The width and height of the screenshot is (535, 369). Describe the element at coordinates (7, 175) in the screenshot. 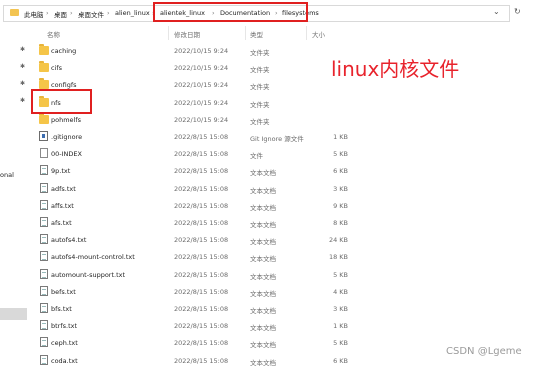

I see `nav-item-label: onal` at that location.